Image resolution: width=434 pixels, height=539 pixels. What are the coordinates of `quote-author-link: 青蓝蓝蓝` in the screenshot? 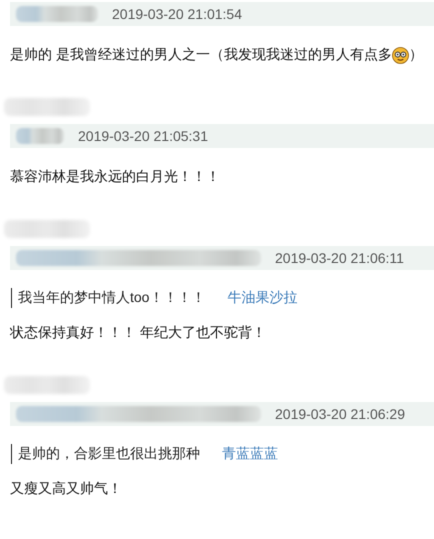 It's located at (250, 454).